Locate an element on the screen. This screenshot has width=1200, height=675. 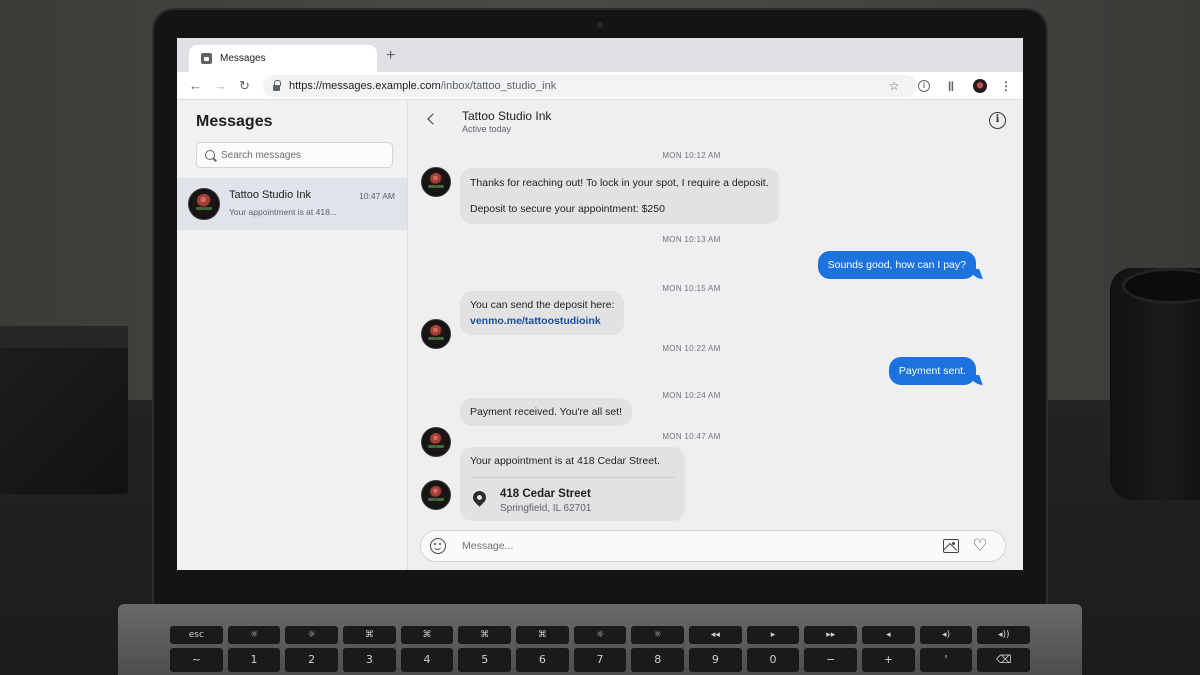
reader-mode-icon: ‖ is located at coordinates (951, 86).